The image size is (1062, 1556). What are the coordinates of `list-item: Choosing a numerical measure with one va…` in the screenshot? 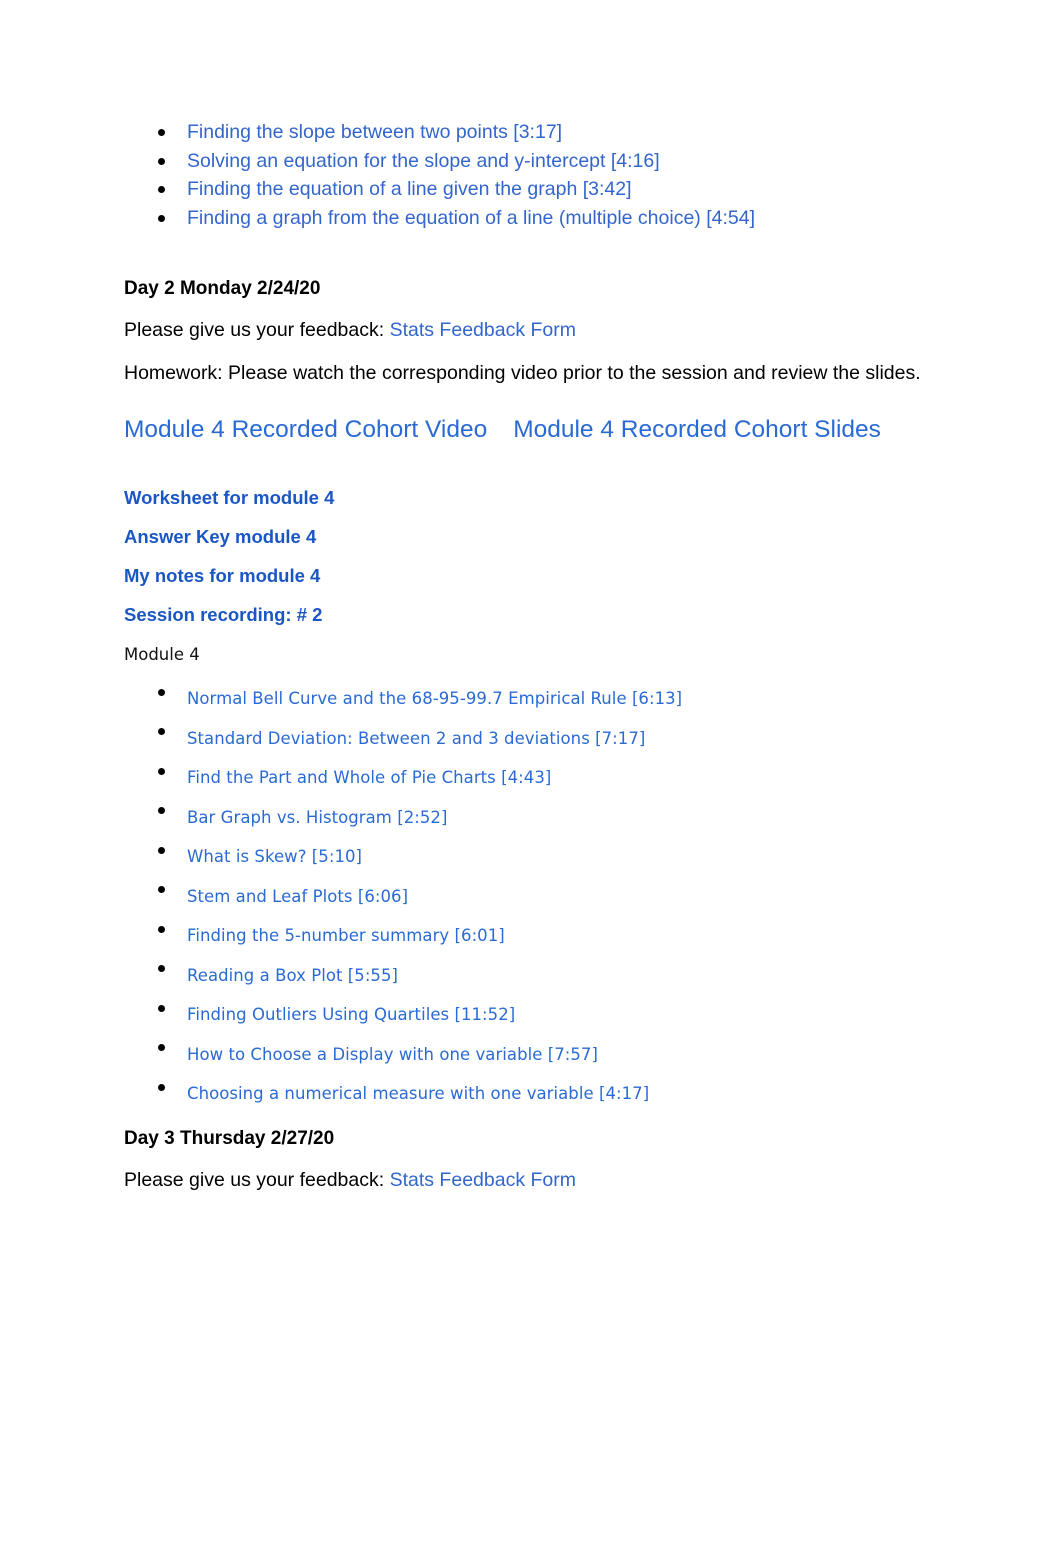 It's located at (531, 1094).